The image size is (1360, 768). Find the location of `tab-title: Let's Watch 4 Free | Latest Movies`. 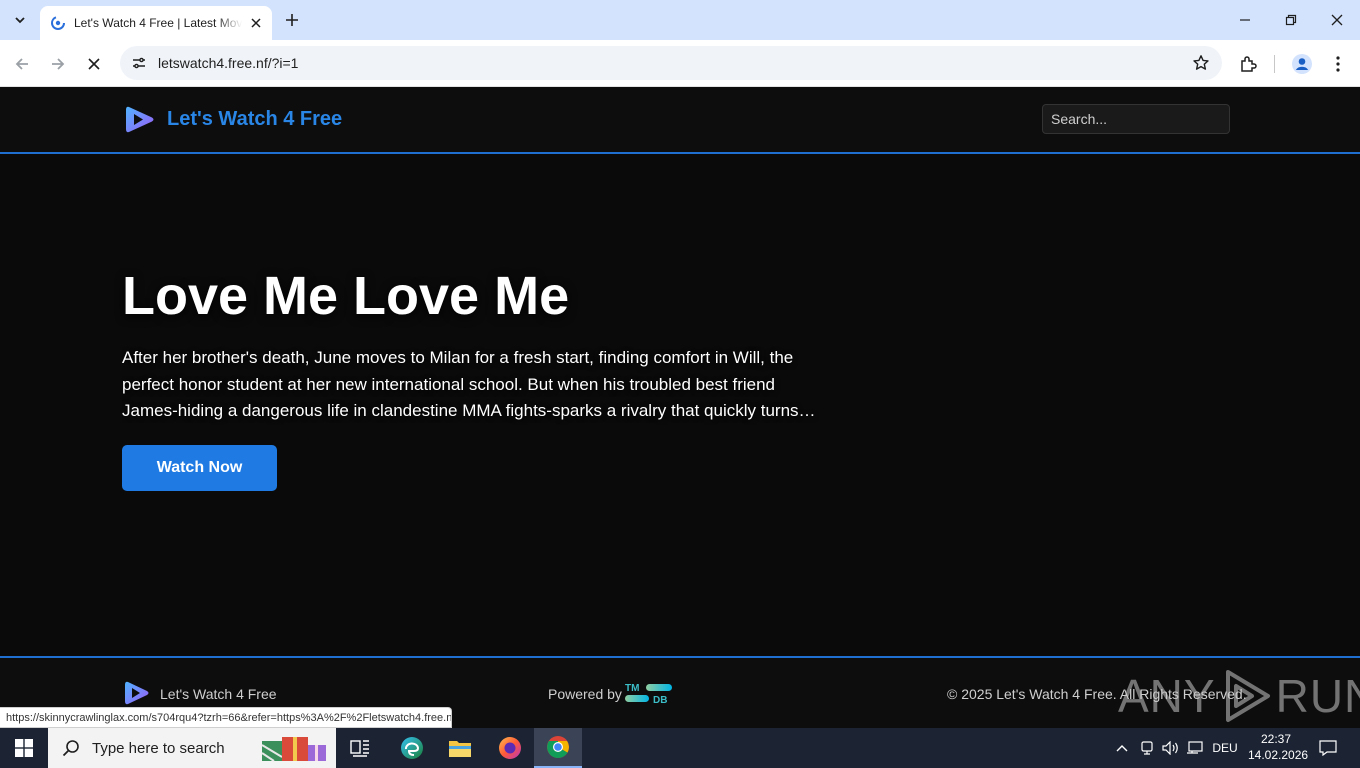

tab-title: Let's Watch 4 Free | Latest Movies is located at coordinates (158, 23).